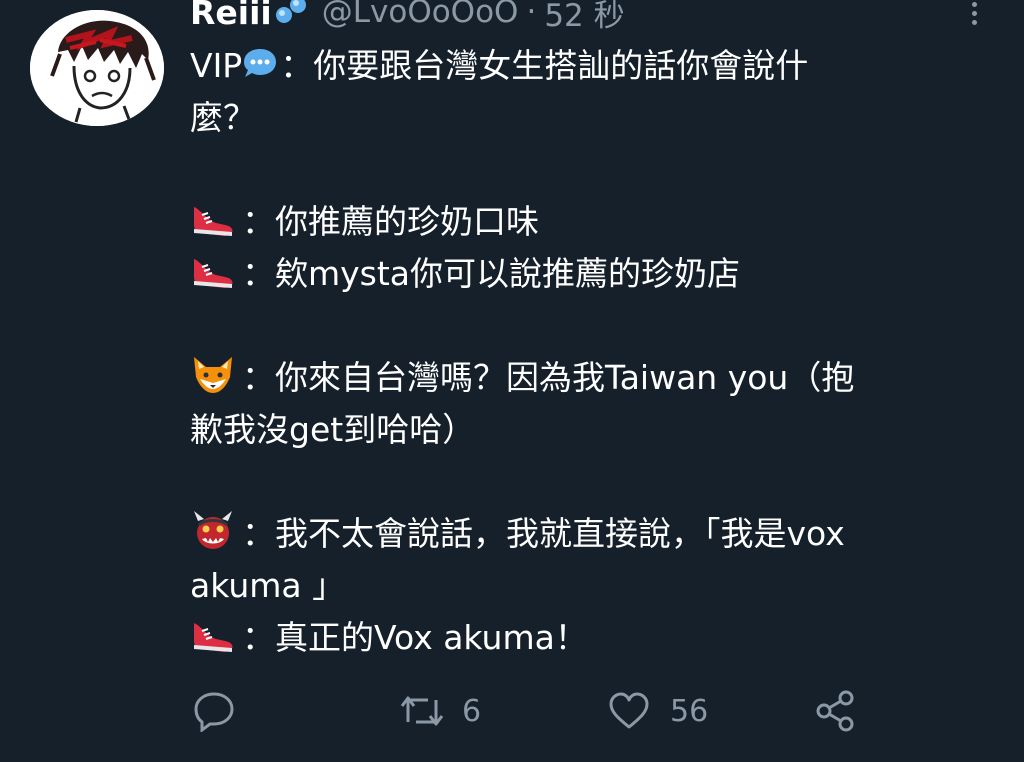  Describe the element at coordinates (213, 531) in the screenshot. I see `ogre-icon` at that location.